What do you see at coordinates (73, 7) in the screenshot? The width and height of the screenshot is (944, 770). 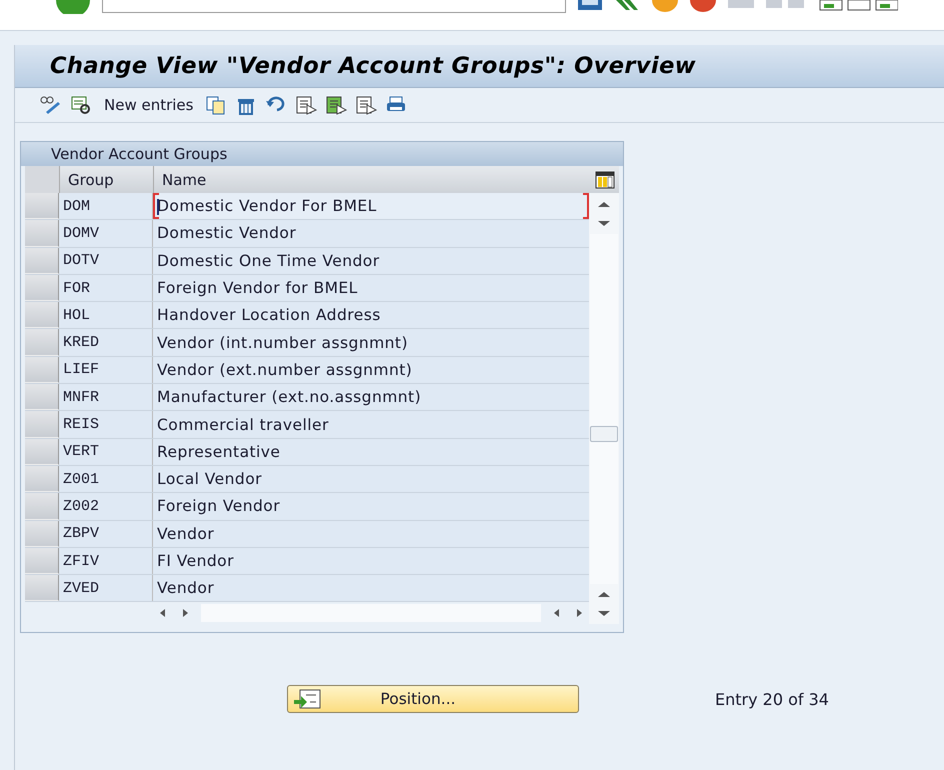 I see `check-icon` at bounding box center [73, 7].